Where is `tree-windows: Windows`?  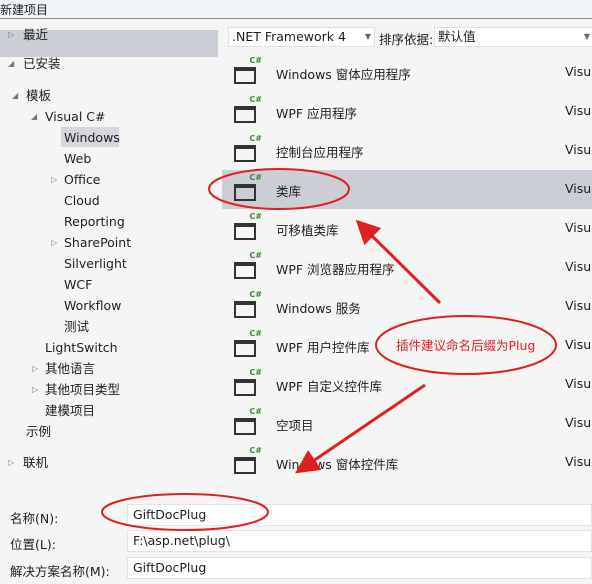 tree-windows: Windows is located at coordinates (92, 137).